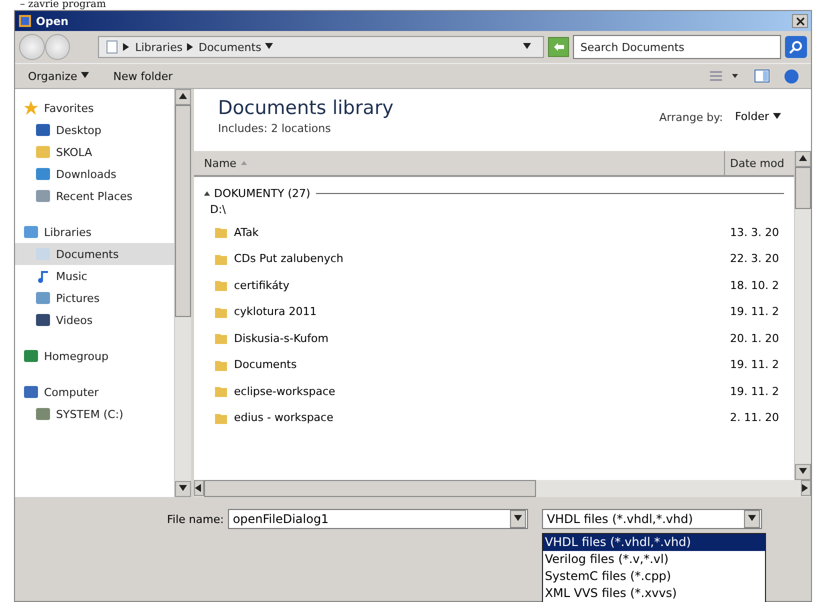 Image resolution: width=816 pixels, height=602 pixels. What do you see at coordinates (236, 232) in the screenshot?
I see `file-name: ATak` at bounding box center [236, 232].